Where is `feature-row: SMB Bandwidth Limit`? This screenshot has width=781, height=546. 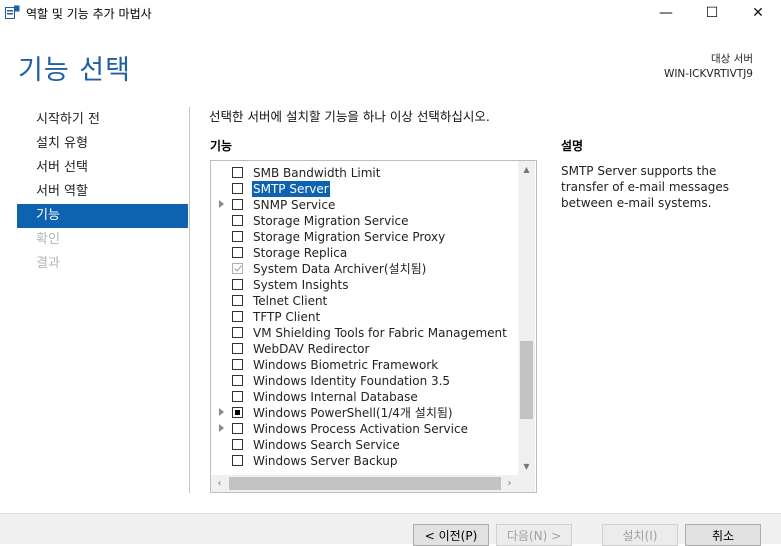 feature-row: SMB Bandwidth Limit is located at coordinates (364, 173).